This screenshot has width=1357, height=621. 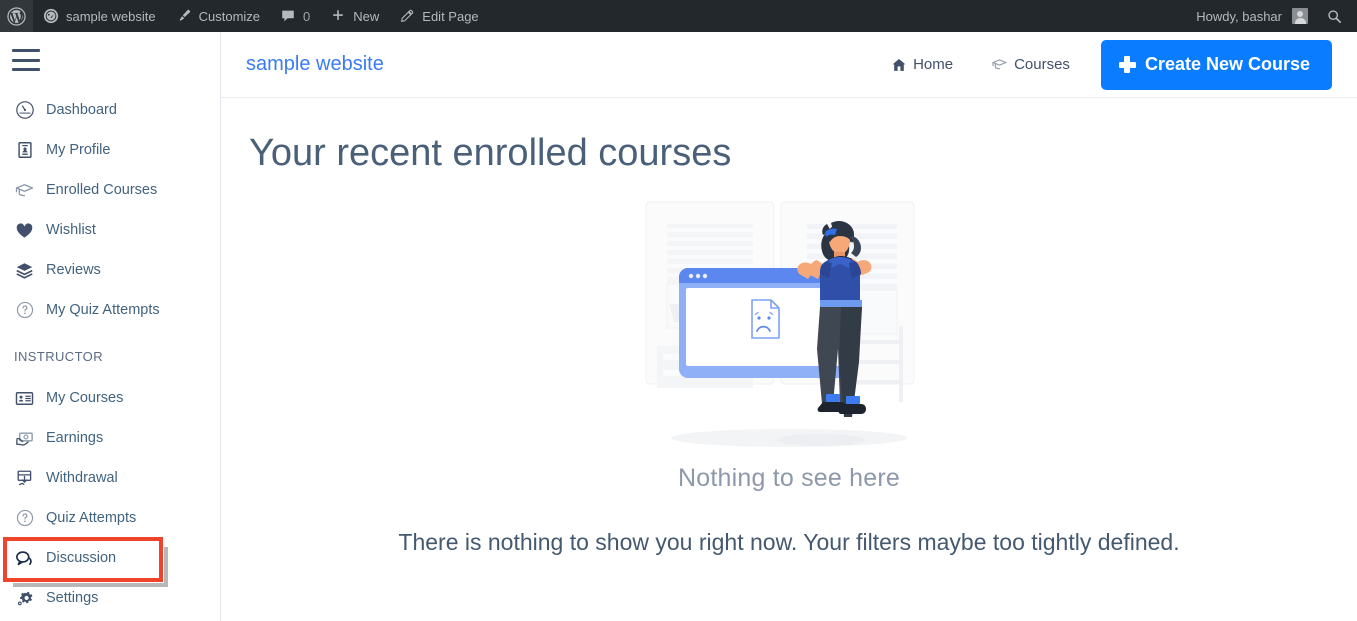 I want to click on sidebar-item-wishlist: Wishlist, so click(x=110, y=230).